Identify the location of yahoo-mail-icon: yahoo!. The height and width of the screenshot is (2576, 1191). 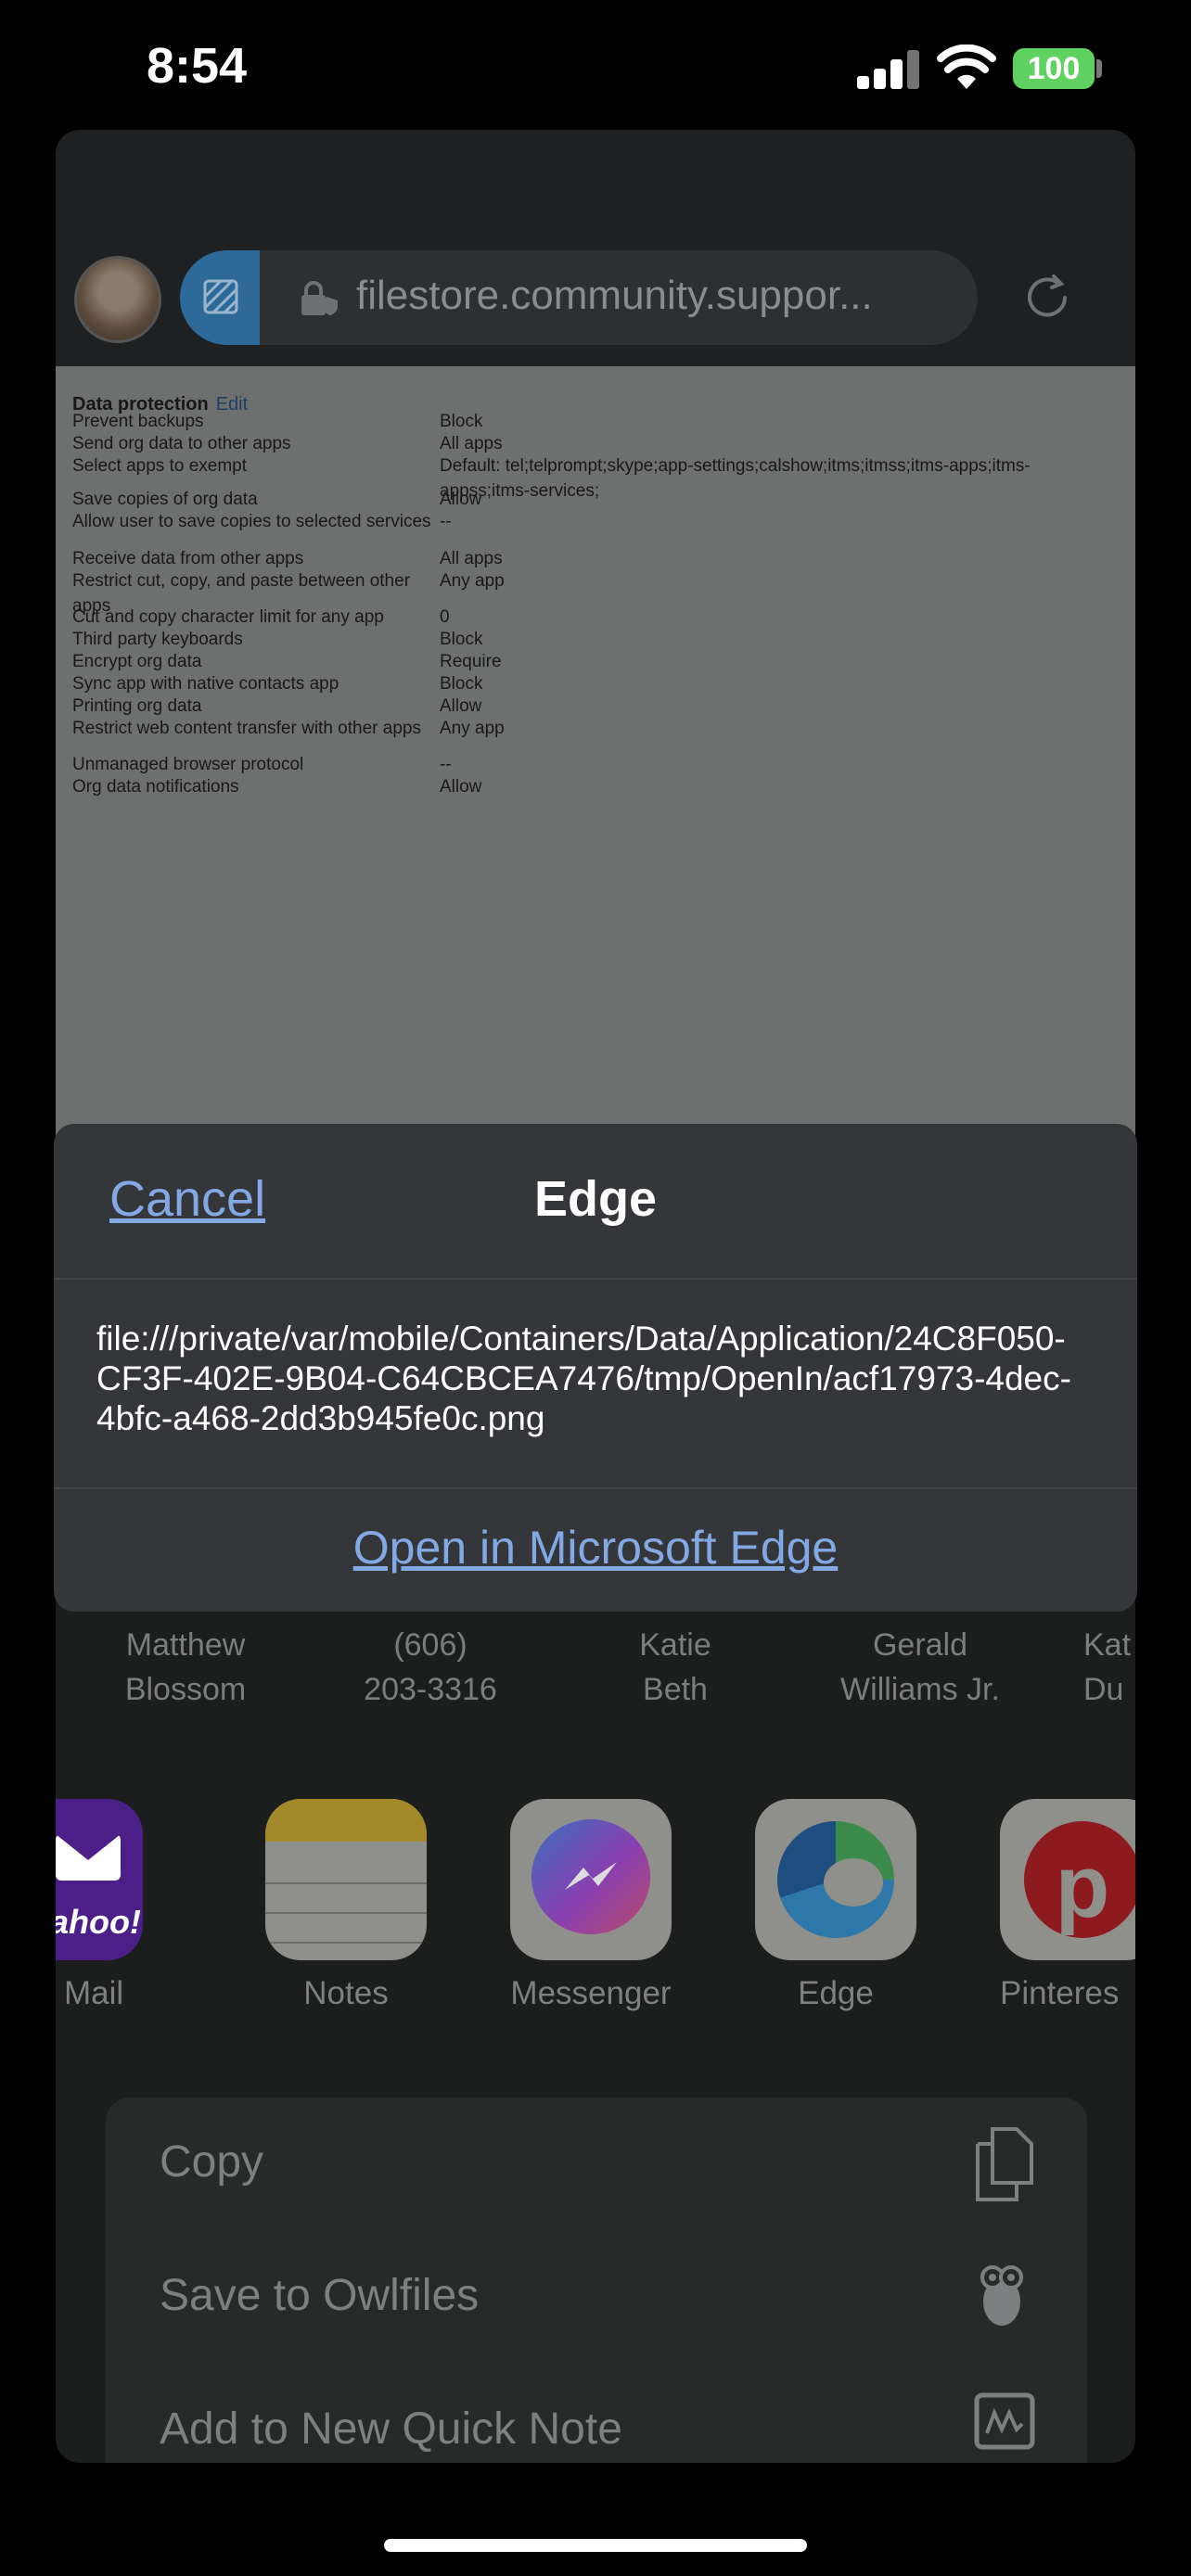
(99, 1880).